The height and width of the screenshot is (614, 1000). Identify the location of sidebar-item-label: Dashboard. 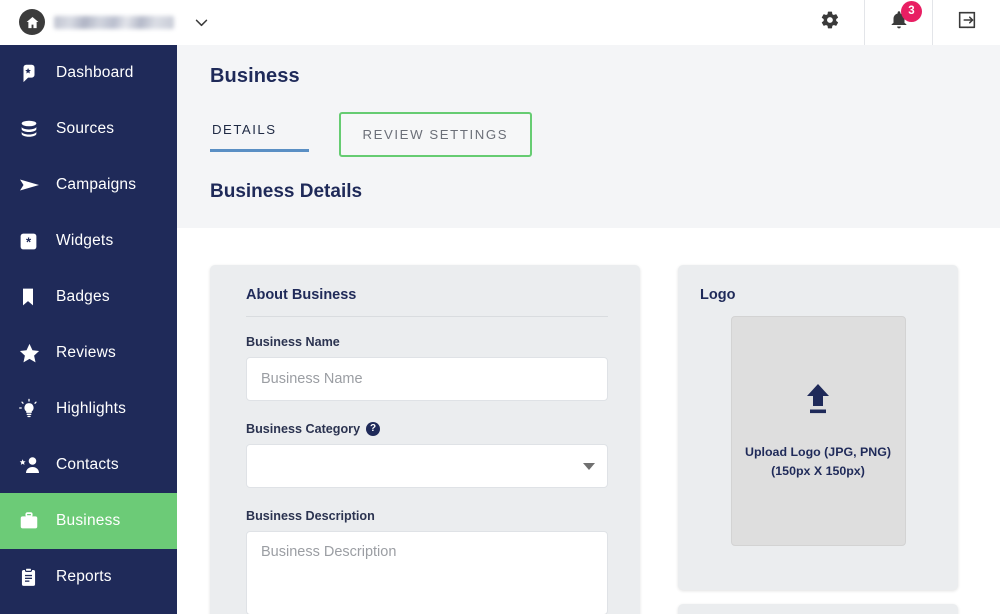
(95, 72).